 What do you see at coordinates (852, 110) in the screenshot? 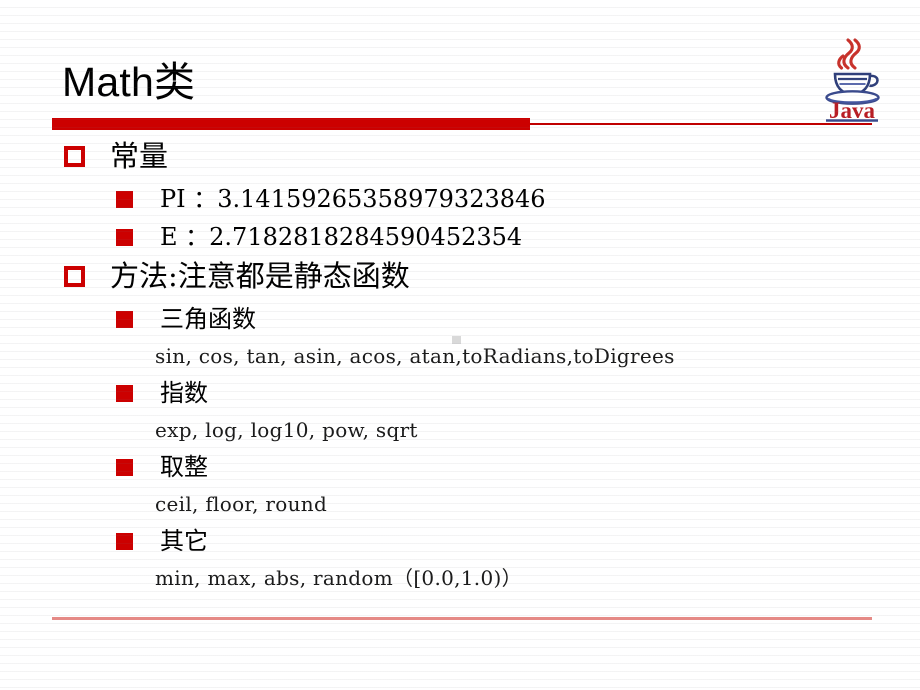
I see `java-wordmark: Java` at bounding box center [852, 110].